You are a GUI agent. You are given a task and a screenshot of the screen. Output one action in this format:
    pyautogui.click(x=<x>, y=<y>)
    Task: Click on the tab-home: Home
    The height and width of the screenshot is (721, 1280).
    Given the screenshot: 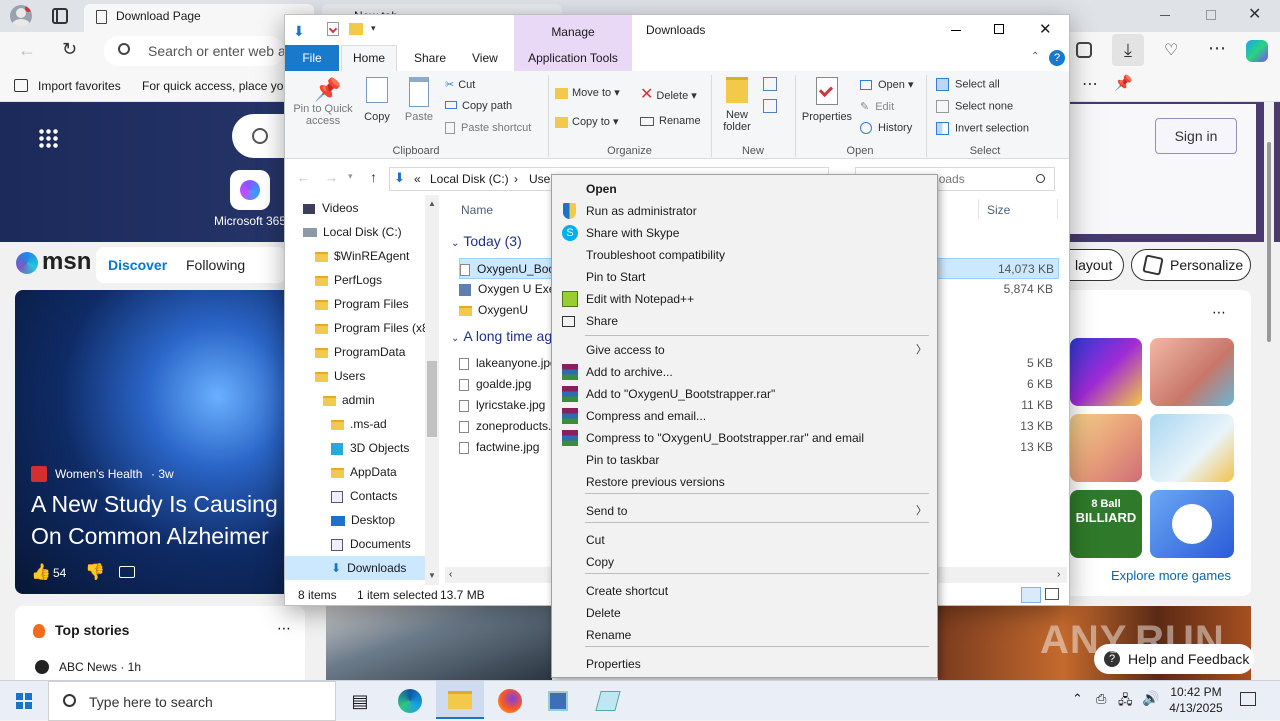 What is the action you would take?
    pyautogui.click(x=369, y=58)
    